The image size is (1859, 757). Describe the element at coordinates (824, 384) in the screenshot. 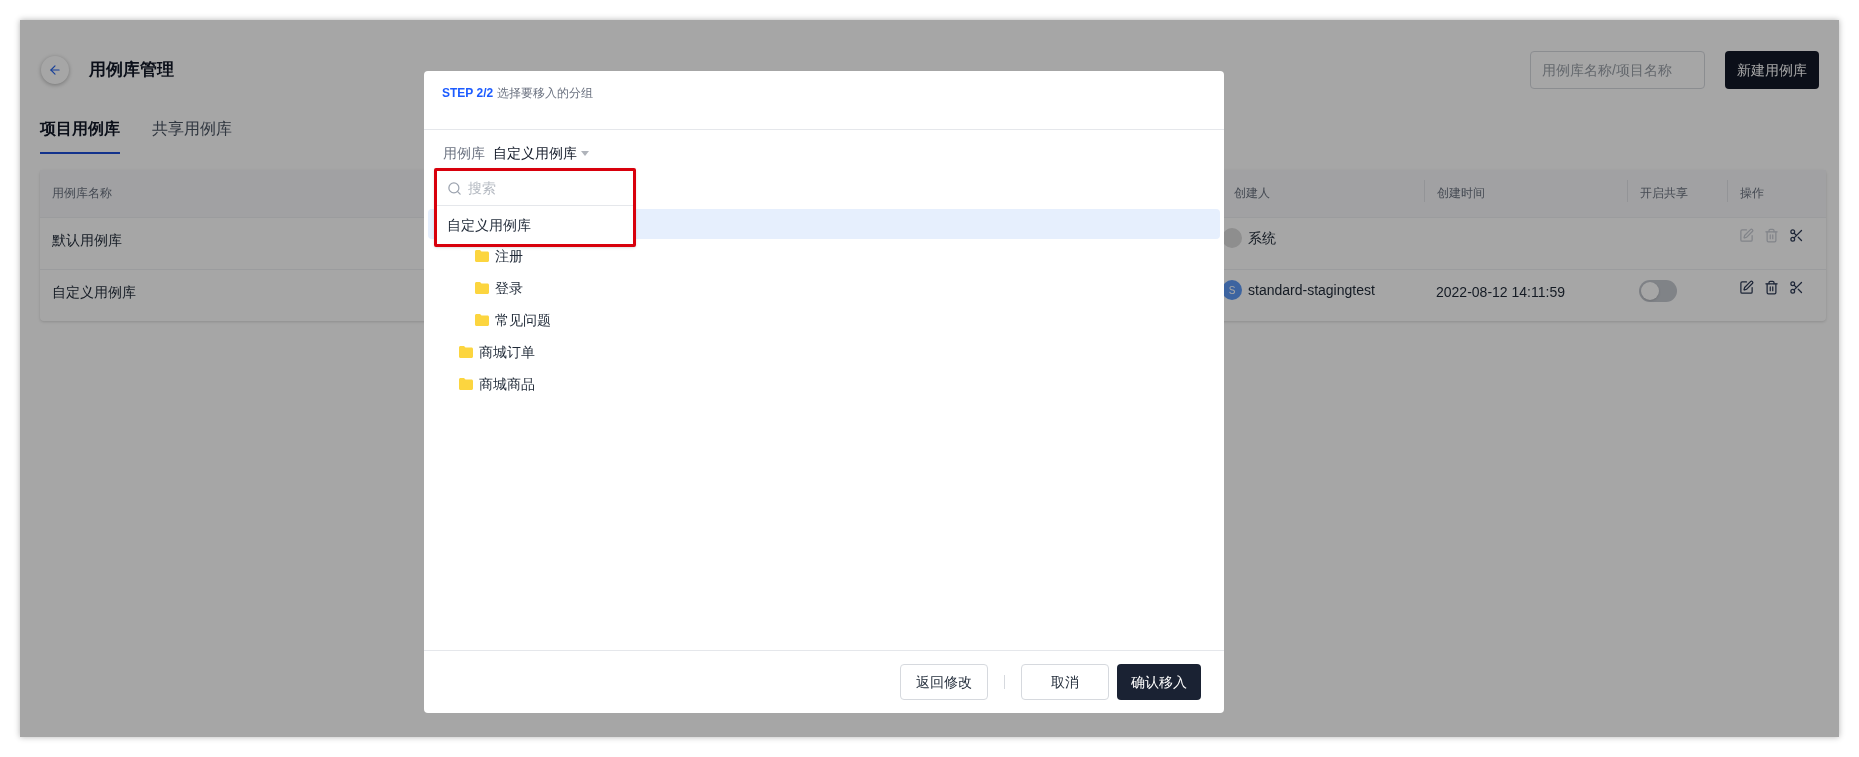

I see `tree-item: 商城商品` at that location.